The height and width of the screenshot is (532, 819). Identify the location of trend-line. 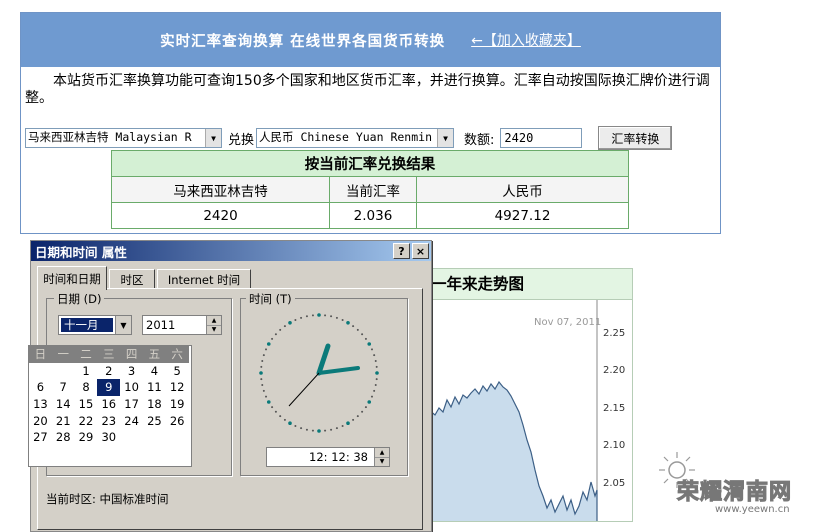
(513, 450).